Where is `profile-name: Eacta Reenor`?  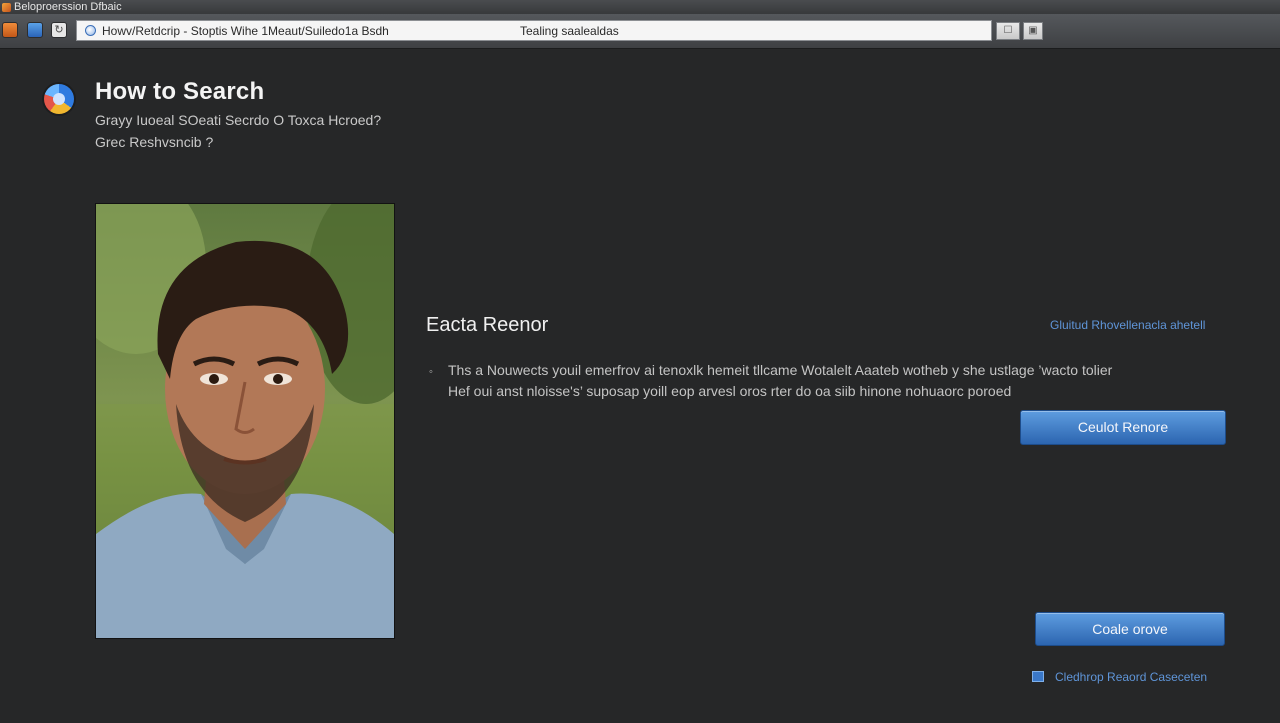
profile-name: Eacta Reenor is located at coordinates (487, 325).